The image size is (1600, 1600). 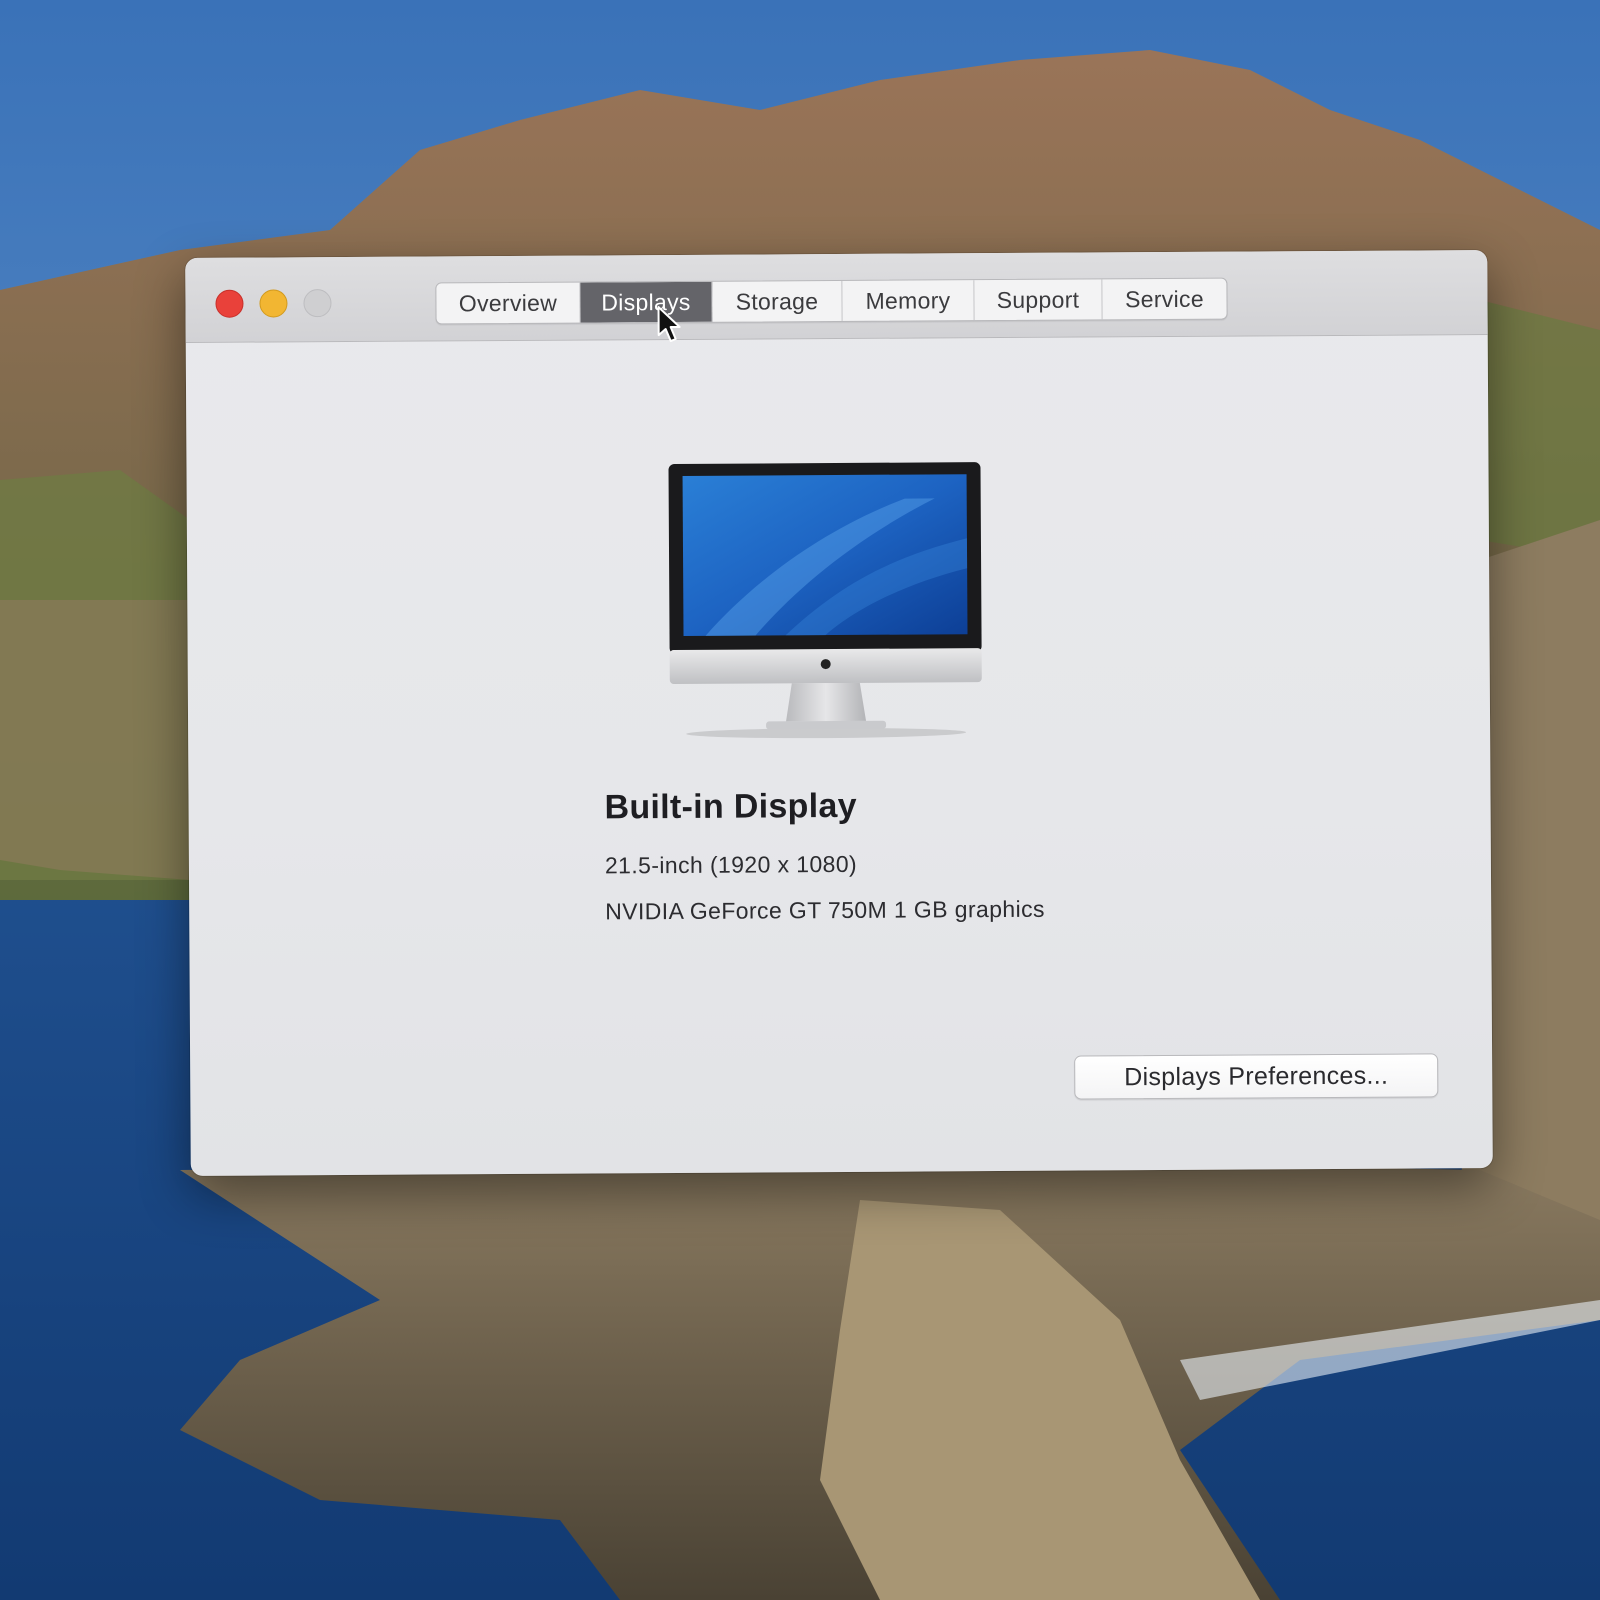 What do you see at coordinates (508, 303) in the screenshot?
I see `tab-overview: Overview` at bounding box center [508, 303].